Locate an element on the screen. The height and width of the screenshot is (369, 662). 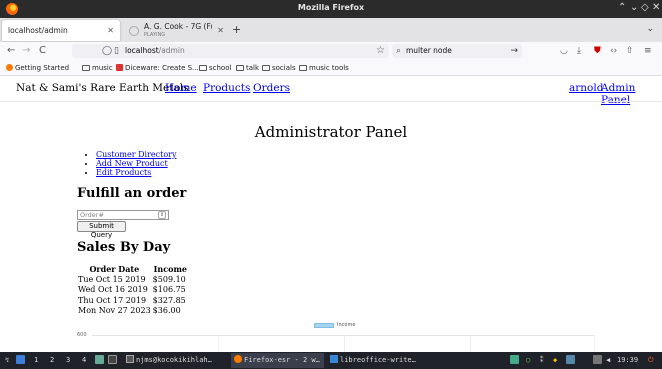
bookmark-folder-music: music is located at coordinates (97, 68).